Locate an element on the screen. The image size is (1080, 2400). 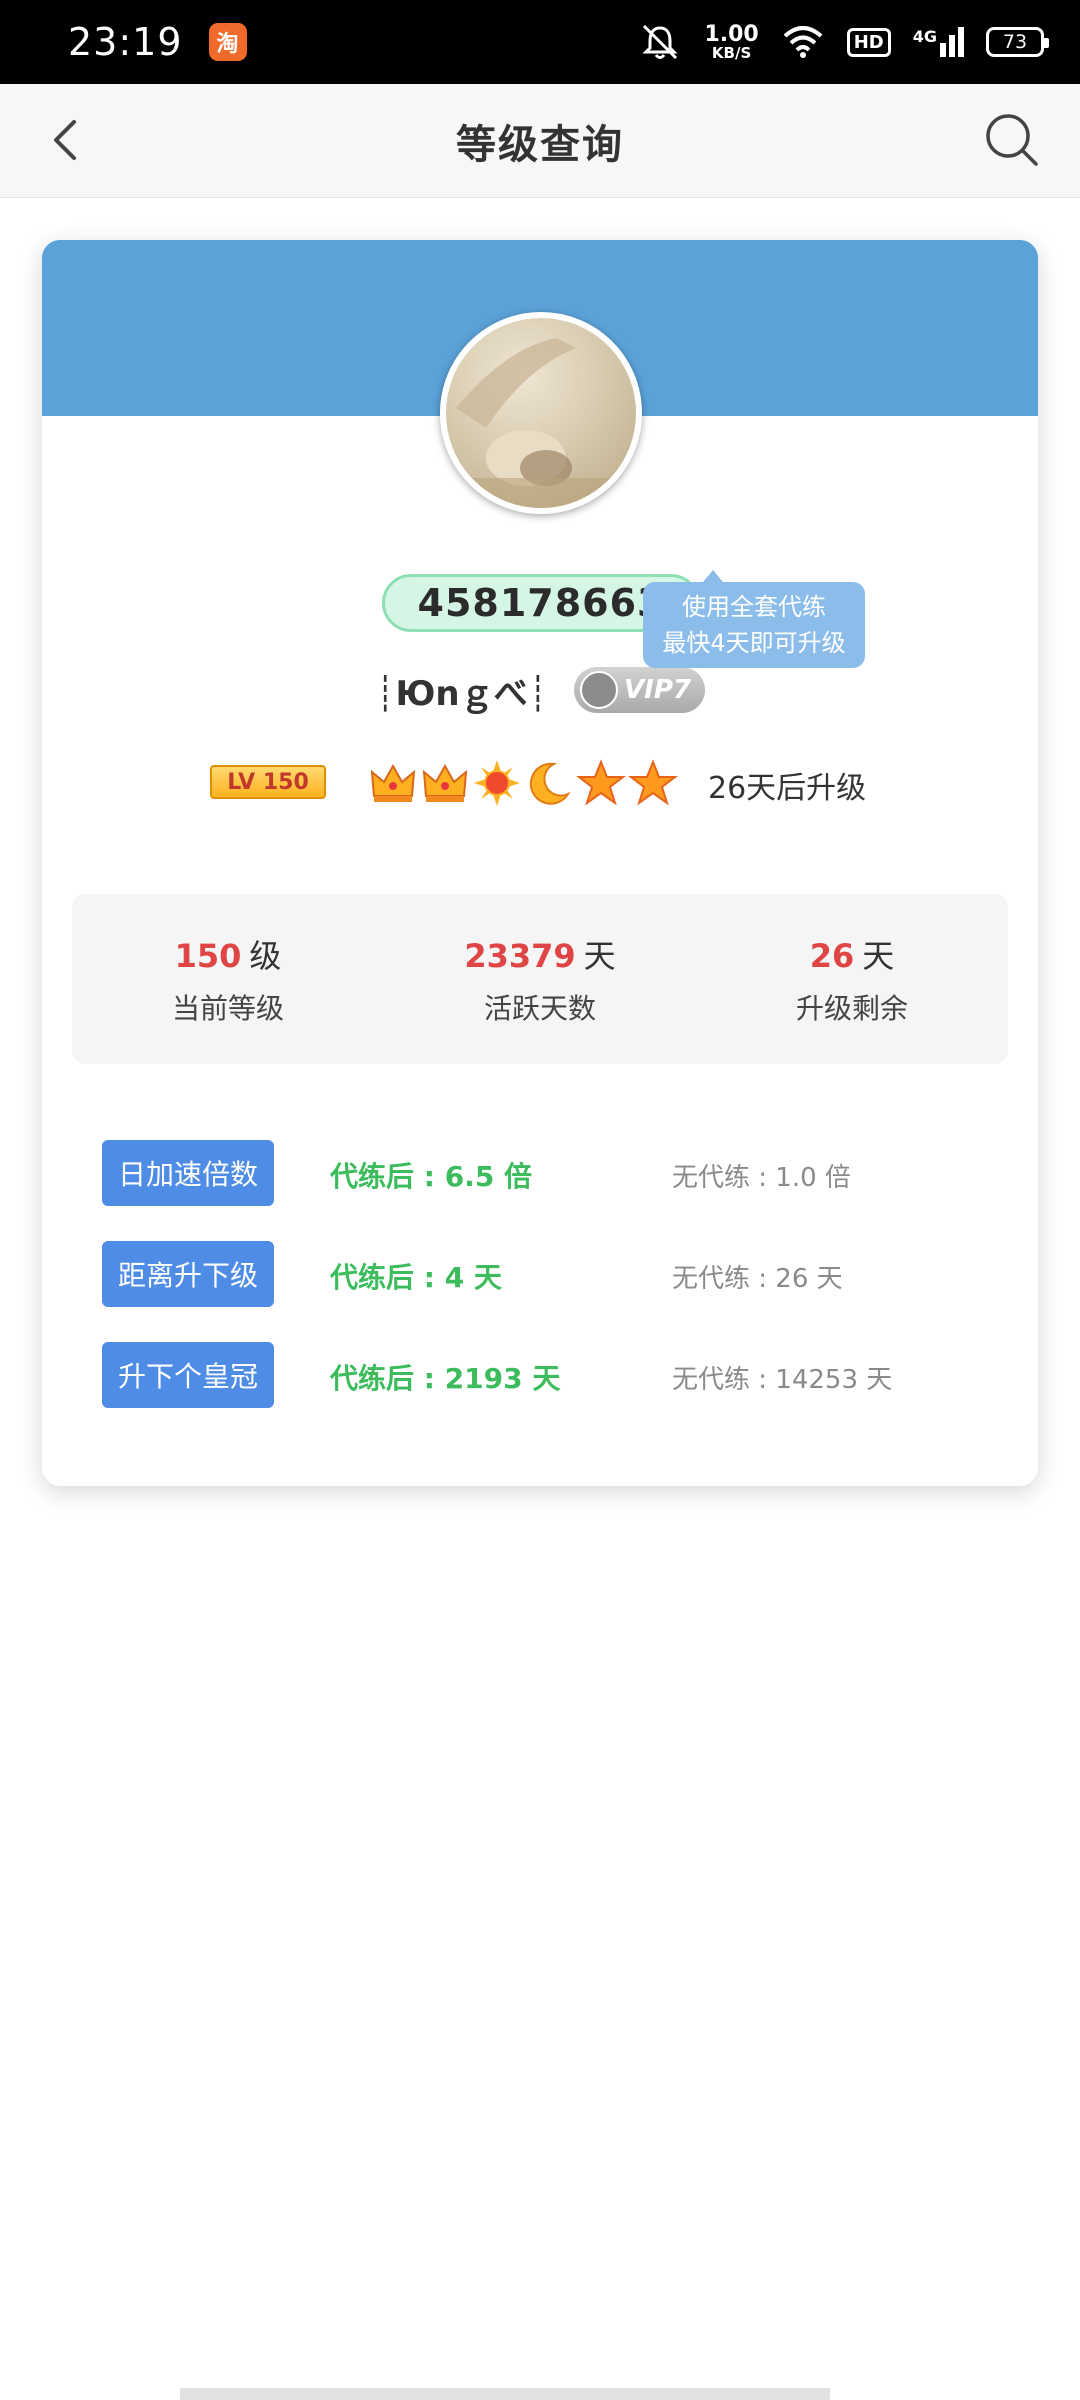
boosted-value: 代练后 : 6.5 倍 is located at coordinates (431, 1176).